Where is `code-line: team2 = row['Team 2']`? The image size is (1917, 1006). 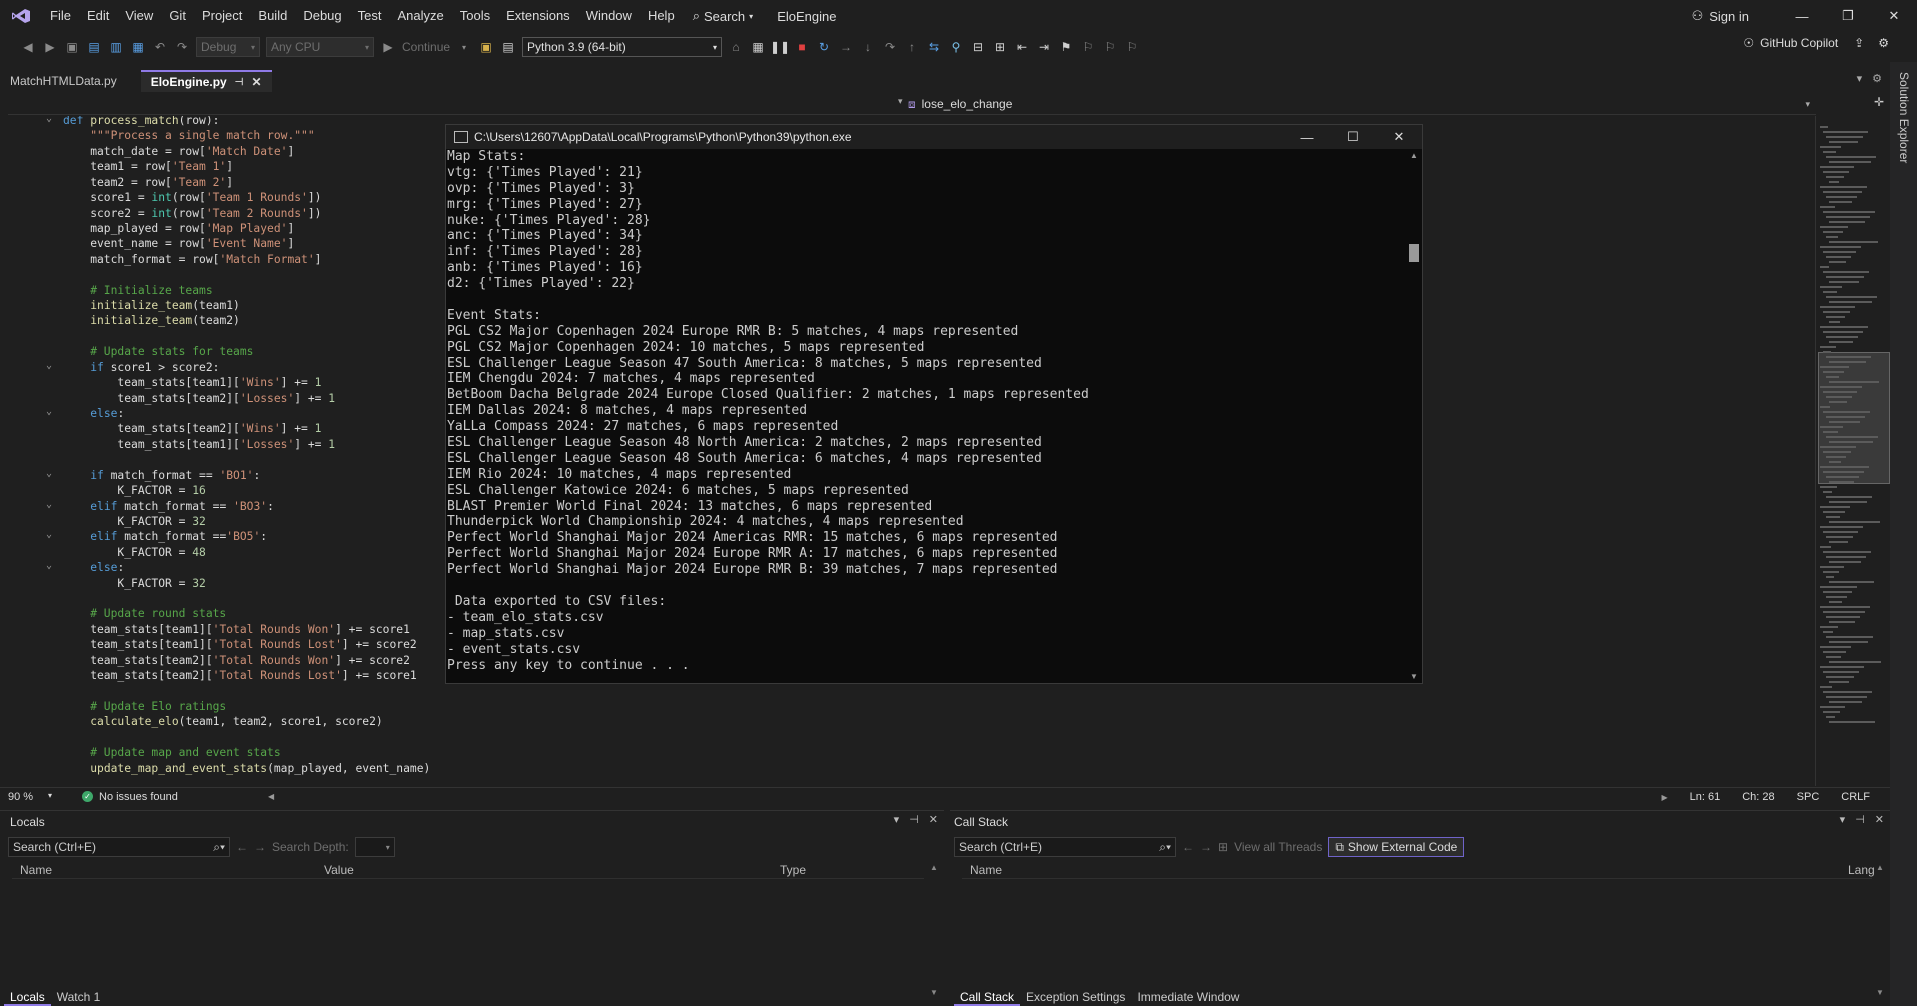 code-line: team2 = row['Team 2'] is located at coordinates (148, 182).